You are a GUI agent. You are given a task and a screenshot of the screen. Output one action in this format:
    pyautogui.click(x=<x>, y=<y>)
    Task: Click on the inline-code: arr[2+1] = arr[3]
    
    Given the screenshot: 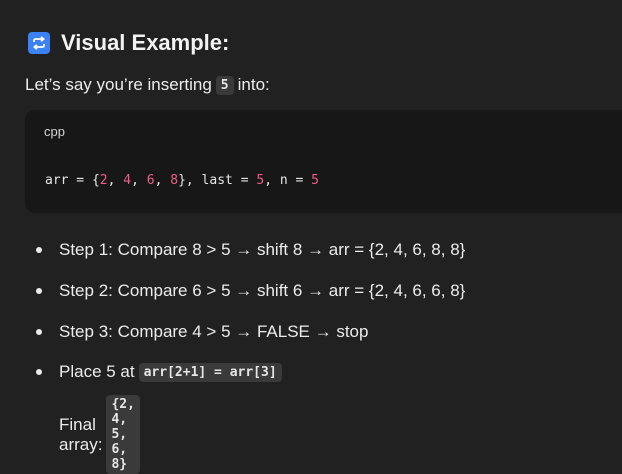 What is the action you would take?
    pyautogui.click(x=210, y=372)
    